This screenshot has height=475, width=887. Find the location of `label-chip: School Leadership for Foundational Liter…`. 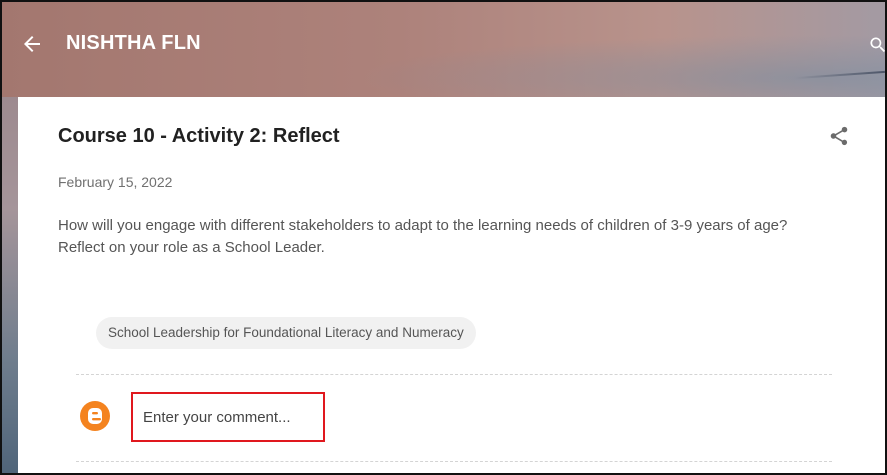

label-chip: School Leadership for Foundational Liter… is located at coordinates (286, 333).